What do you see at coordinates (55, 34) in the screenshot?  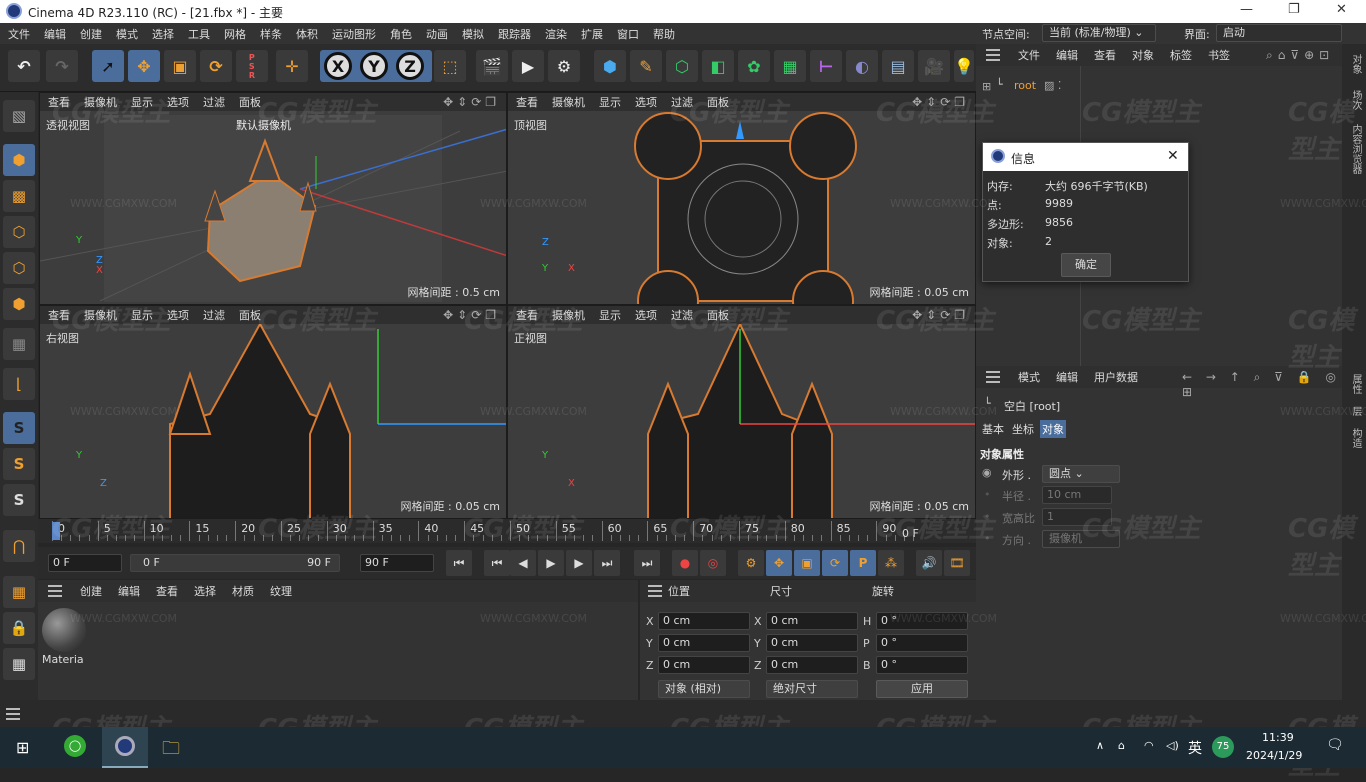 I see `menu-edit: 编辑` at bounding box center [55, 34].